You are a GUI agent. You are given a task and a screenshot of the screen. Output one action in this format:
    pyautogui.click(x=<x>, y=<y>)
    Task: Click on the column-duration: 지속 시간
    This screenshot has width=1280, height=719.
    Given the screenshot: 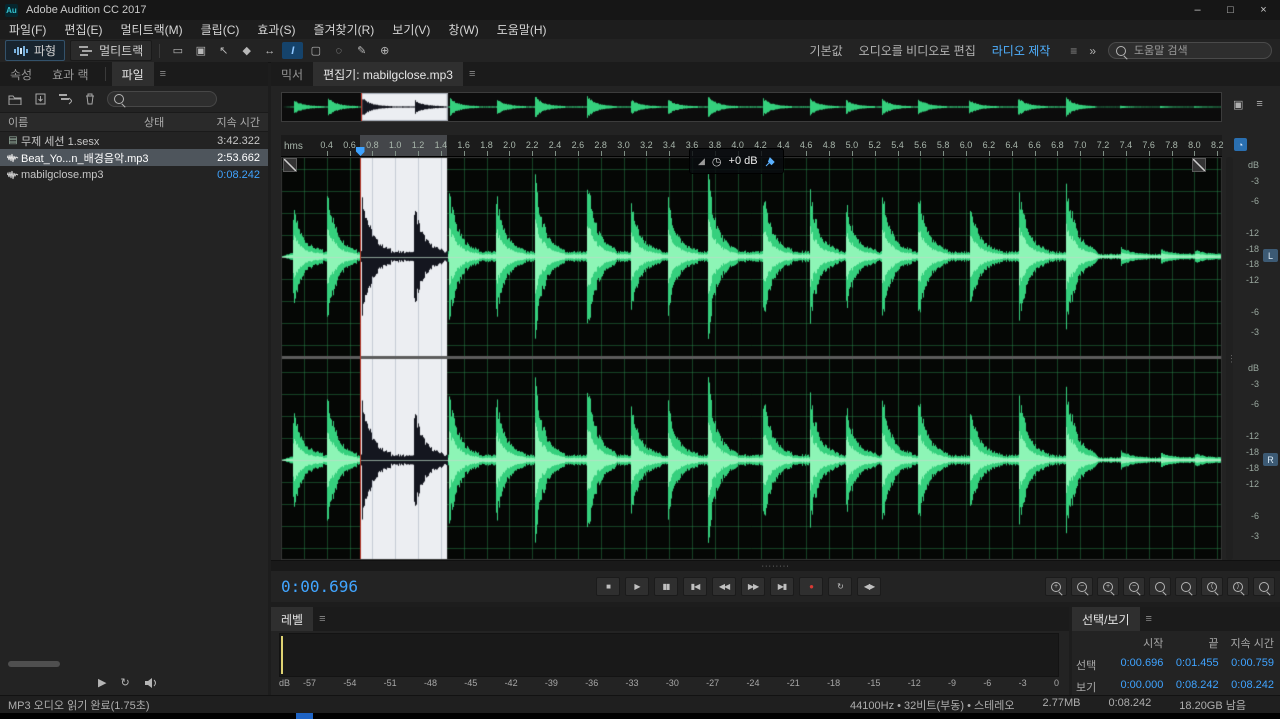 What is the action you would take?
    pyautogui.click(x=228, y=122)
    